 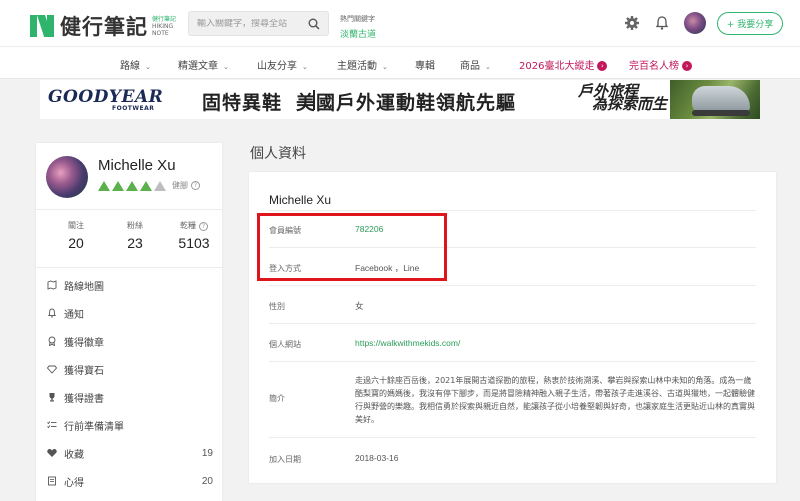 I want to click on menu-label: 獲得證書, so click(x=84, y=399).